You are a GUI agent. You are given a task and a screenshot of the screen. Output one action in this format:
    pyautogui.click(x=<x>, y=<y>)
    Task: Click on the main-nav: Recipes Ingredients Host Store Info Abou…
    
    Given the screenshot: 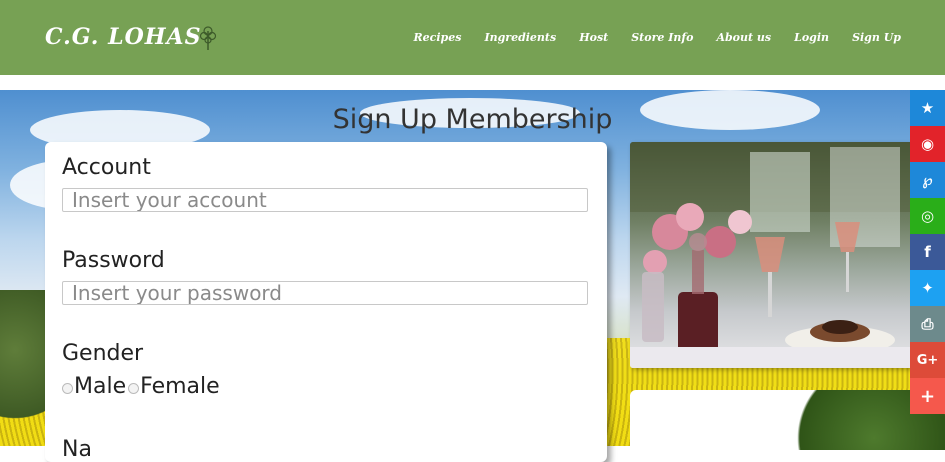 What is the action you would take?
    pyautogui.click(x=646, y=37)
    